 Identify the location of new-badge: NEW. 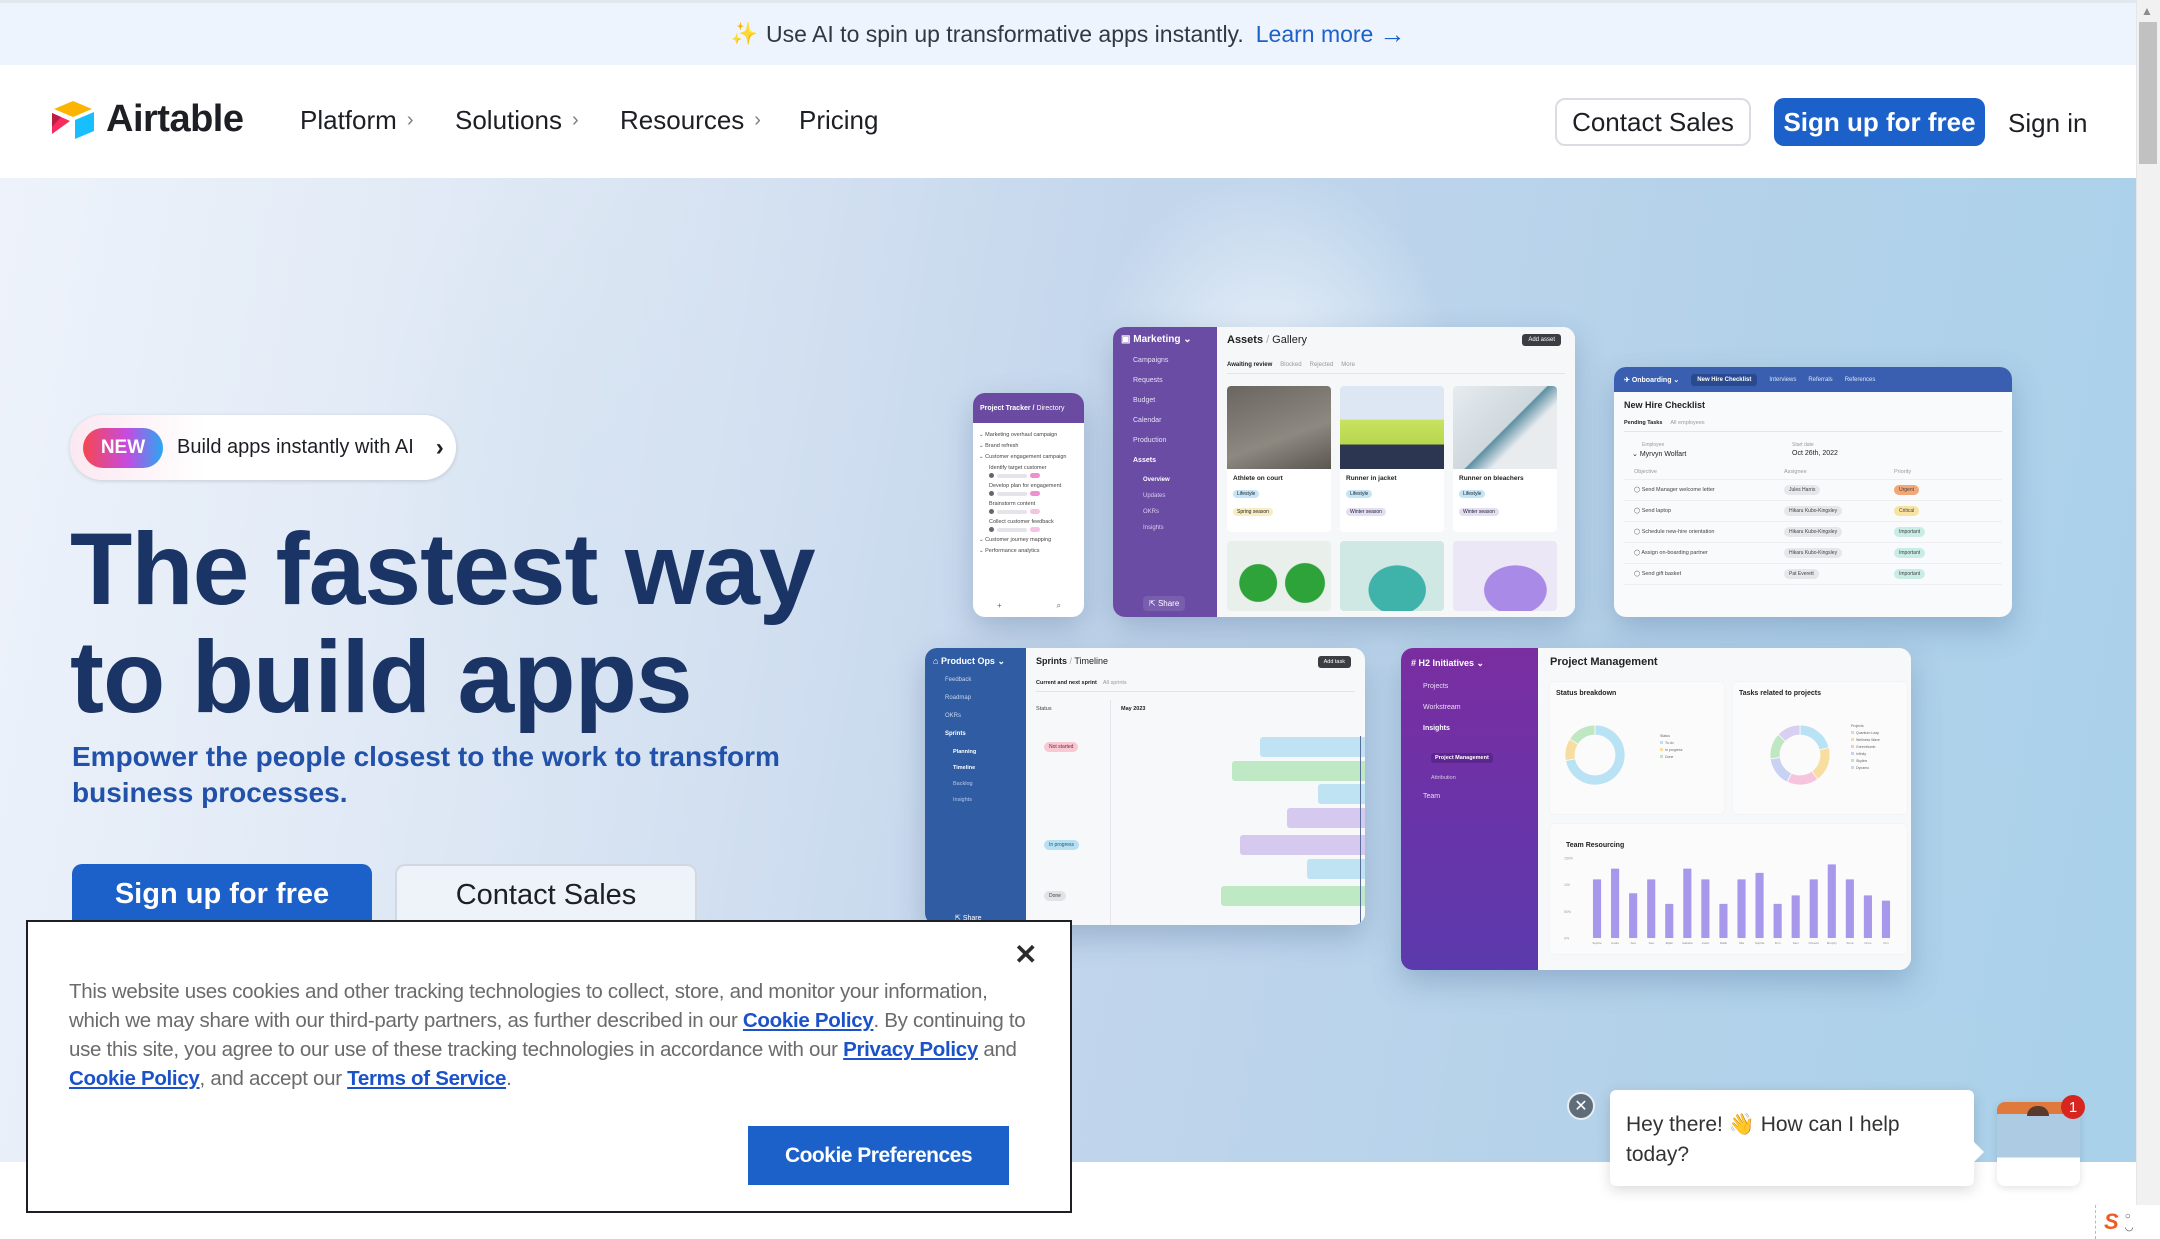
(123, 447).